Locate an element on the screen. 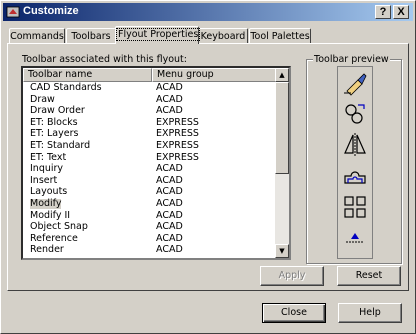  table-row: Object Snap ACAD is located at coordinates (150, 227).